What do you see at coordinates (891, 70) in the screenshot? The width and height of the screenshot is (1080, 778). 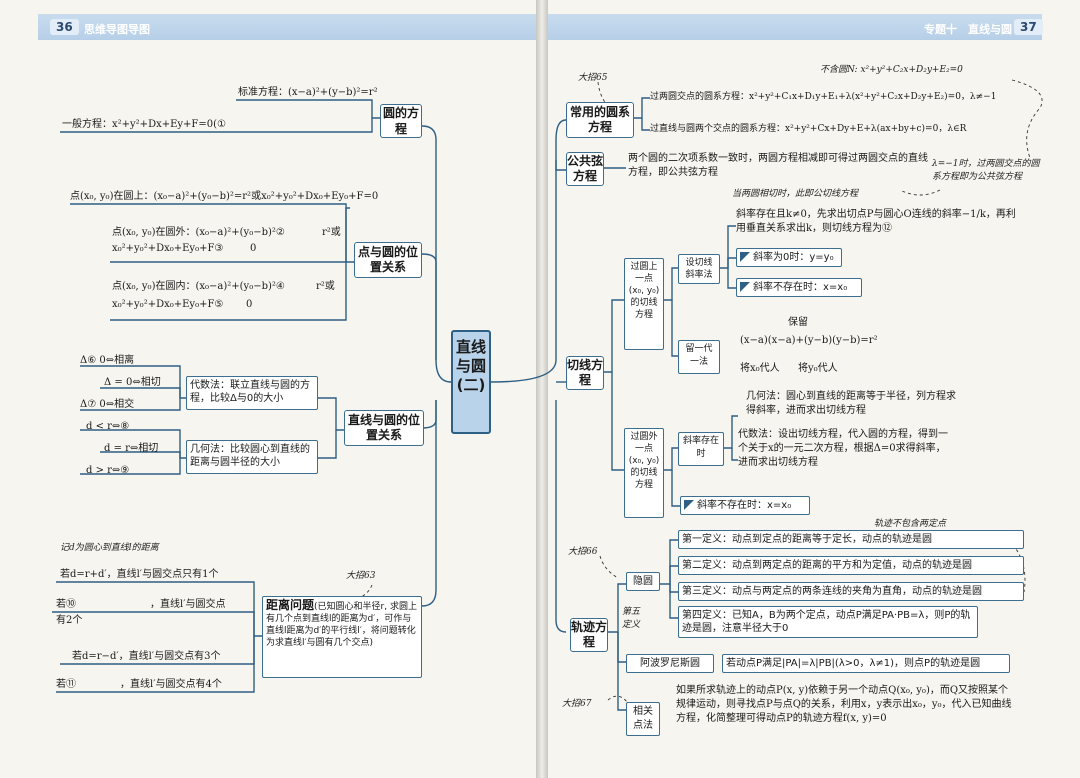 I see `circle-n-note: 不含圆N: x²+y²+C₂x+D₂y+E₂=0` at bounding box center [891, 70].